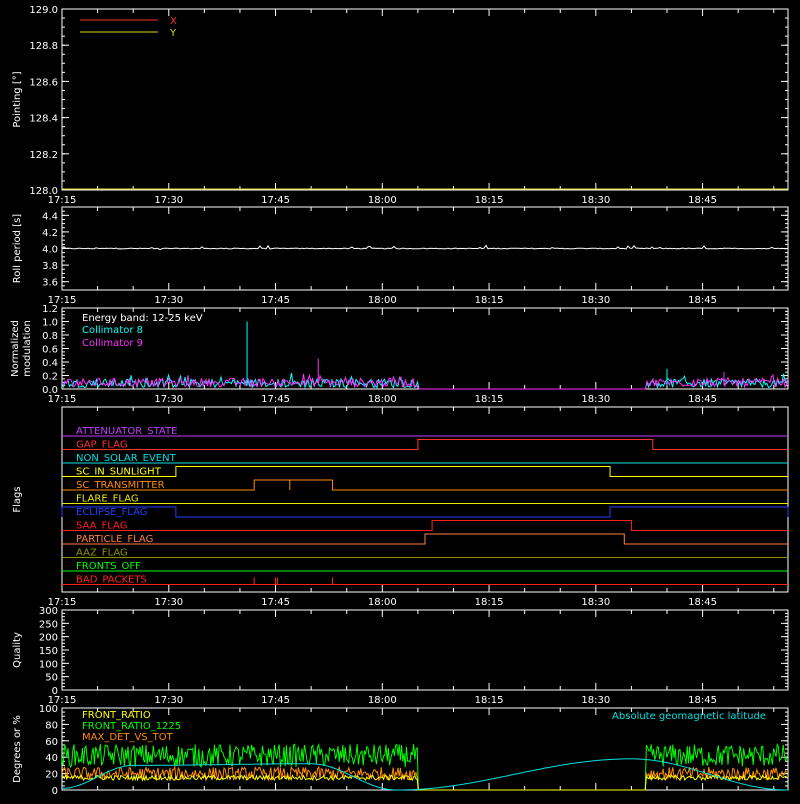  I want to click on modulation-y-axis-label-line: Normalized, so click(15, 348).